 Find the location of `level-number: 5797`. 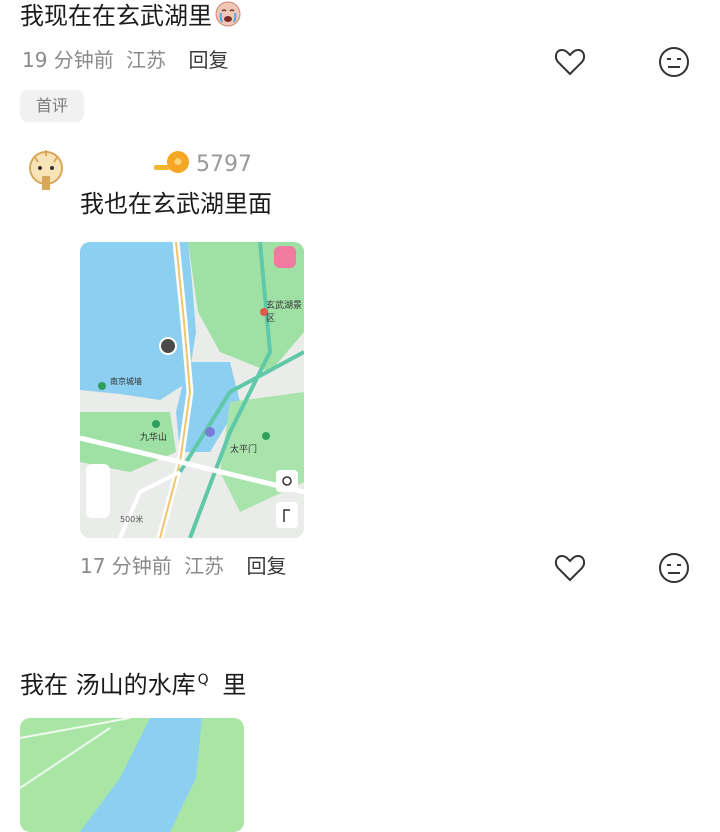

level-number: 5797 is located at coordinates (224, 164).